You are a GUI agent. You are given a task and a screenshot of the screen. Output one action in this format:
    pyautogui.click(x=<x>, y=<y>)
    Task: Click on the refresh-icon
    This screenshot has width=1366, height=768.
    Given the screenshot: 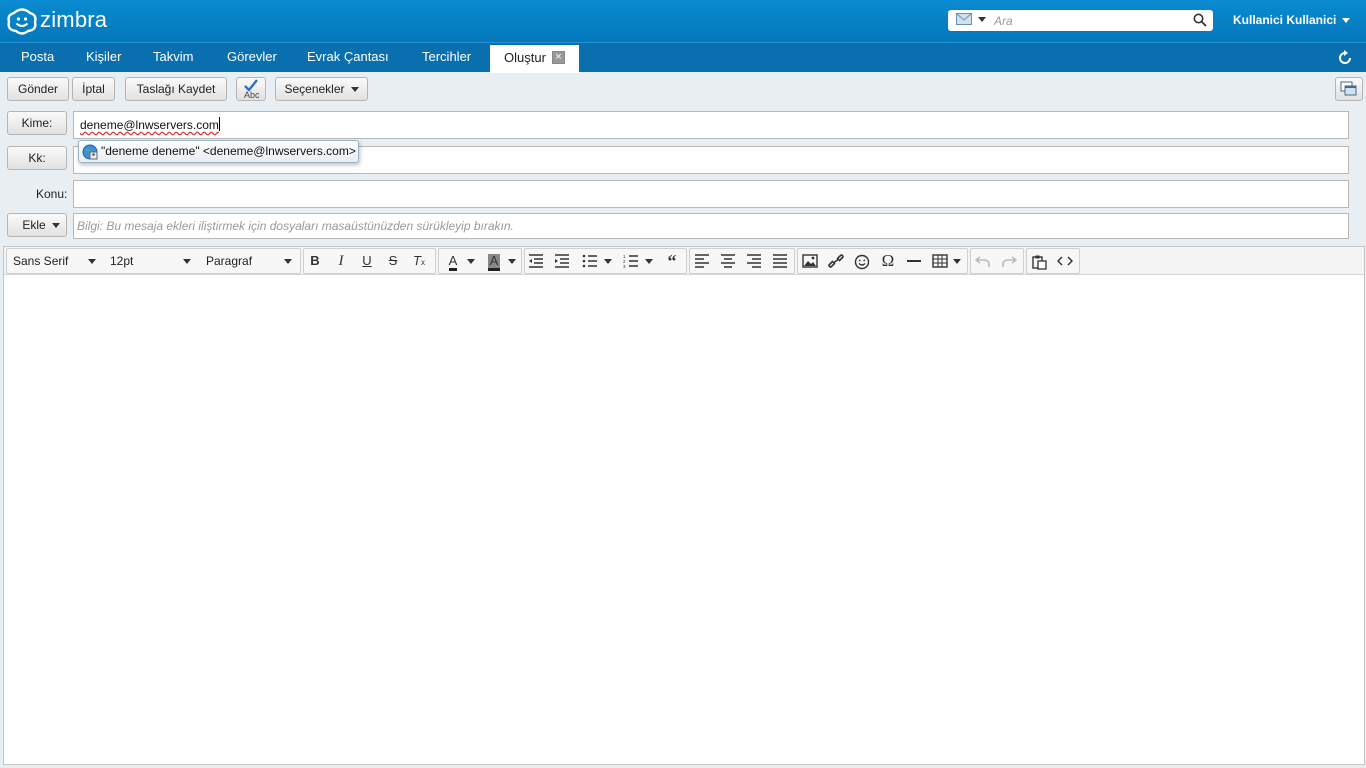 What is the action you would take?
    pyautogui.click(x=1345, y=58)
    